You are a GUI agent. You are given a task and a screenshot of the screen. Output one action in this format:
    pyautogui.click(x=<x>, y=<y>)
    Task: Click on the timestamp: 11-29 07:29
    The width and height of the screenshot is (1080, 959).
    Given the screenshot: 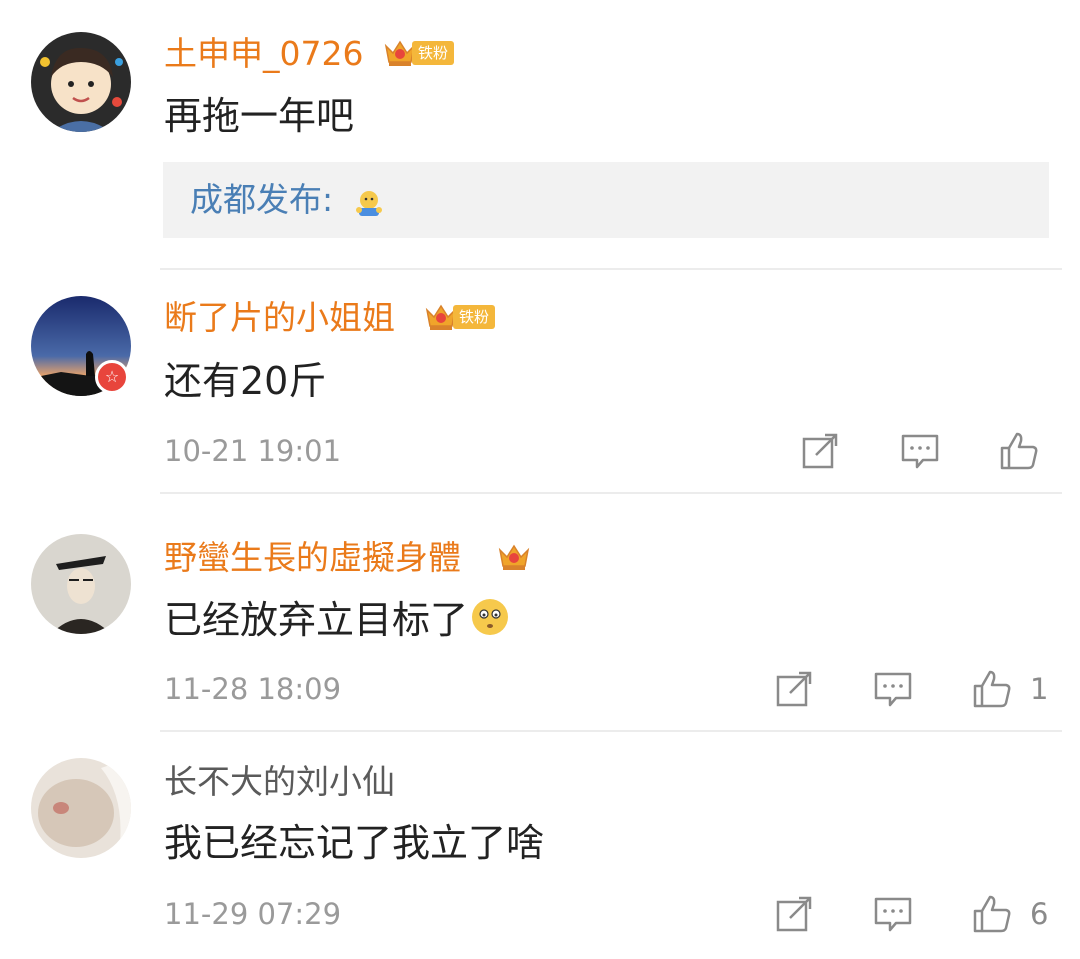 What is the action you would take?
    pyautogui.click(x=253, y=914)
    